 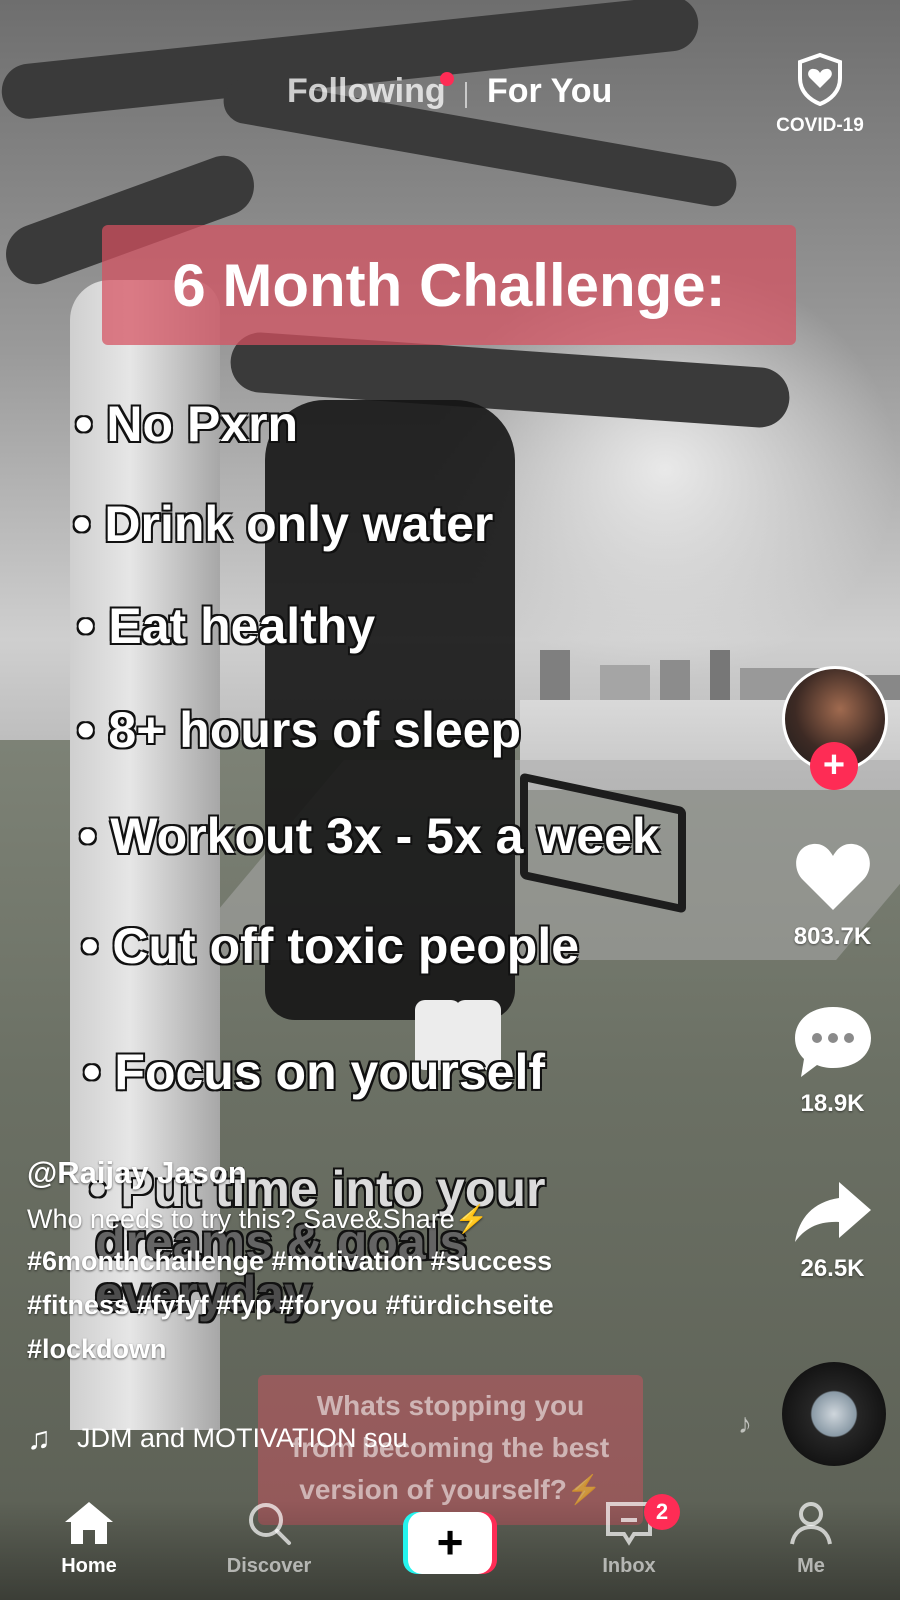 What do you see at coordinates (187, 424) in the screenshot?
I see `challenge-item: • No Pxrn` at bounding box center [187, 424].